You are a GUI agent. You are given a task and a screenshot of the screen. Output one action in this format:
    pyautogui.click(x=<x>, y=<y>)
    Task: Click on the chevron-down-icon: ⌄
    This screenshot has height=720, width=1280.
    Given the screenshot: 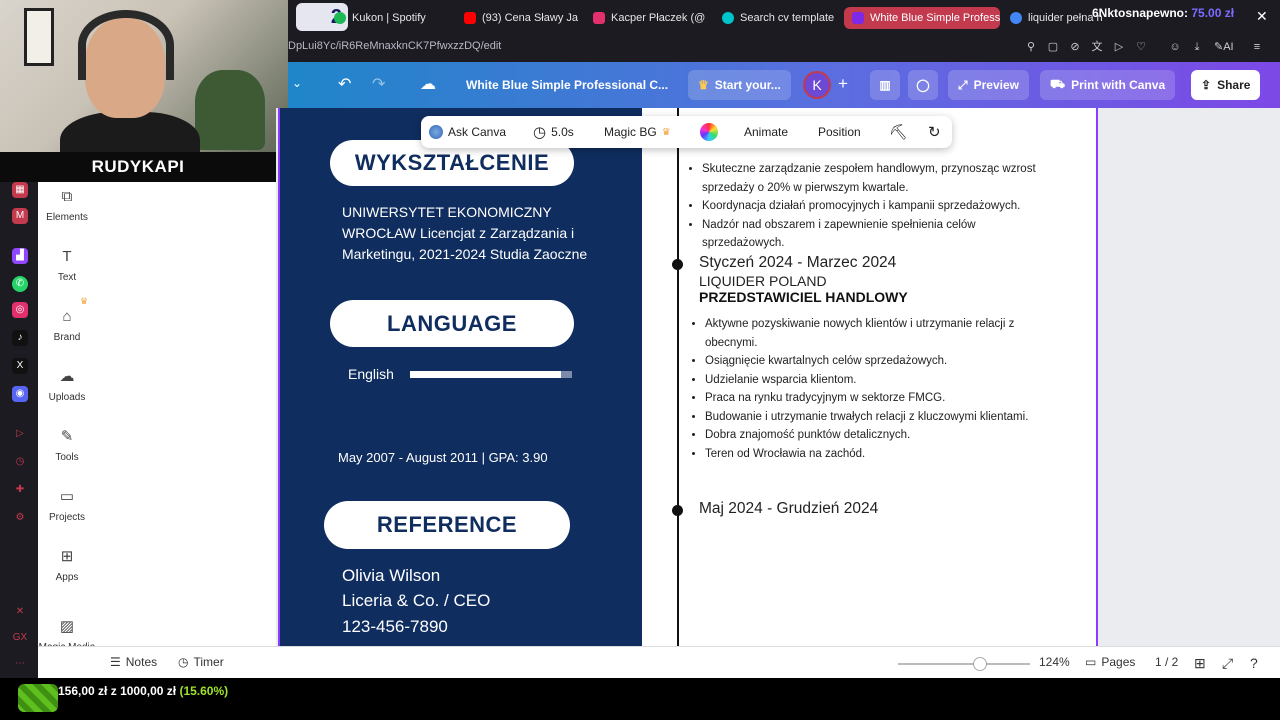 What is the action you would take?
    pyautogui.click(x=297, y=83)
    